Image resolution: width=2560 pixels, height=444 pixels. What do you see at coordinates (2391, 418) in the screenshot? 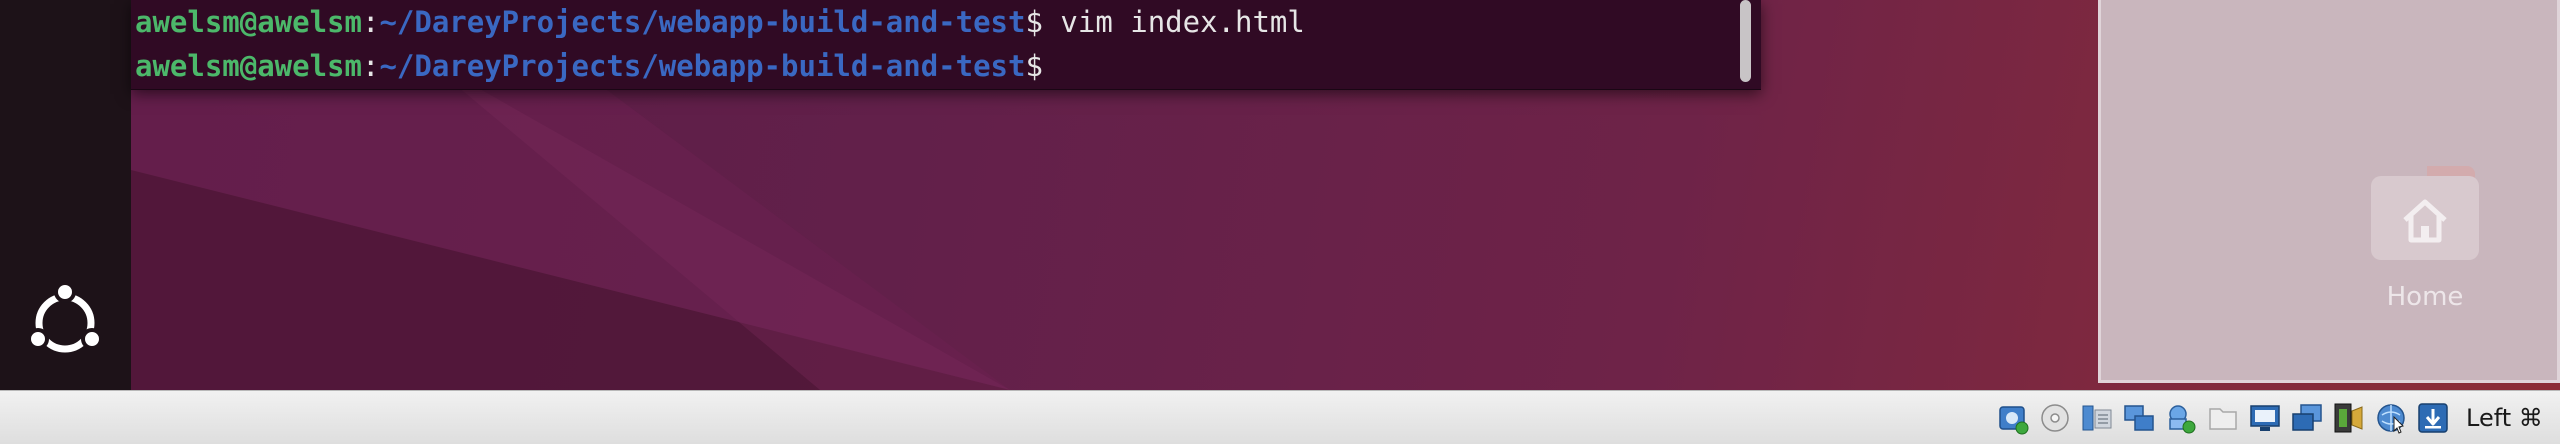
I see `mouse-integration-icon` at bounding box center [2391, 418].